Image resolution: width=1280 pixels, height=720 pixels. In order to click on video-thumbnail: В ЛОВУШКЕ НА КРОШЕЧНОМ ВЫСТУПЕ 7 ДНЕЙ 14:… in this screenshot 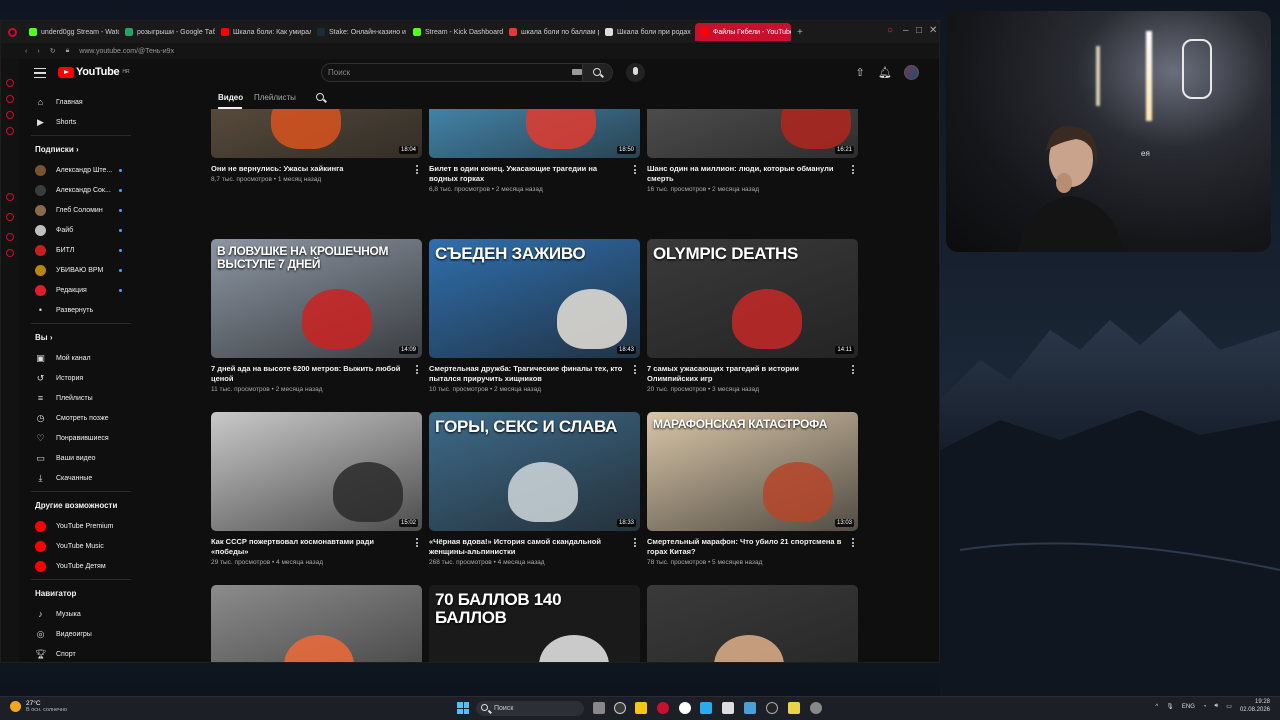, I will do `click(316, 298)`.